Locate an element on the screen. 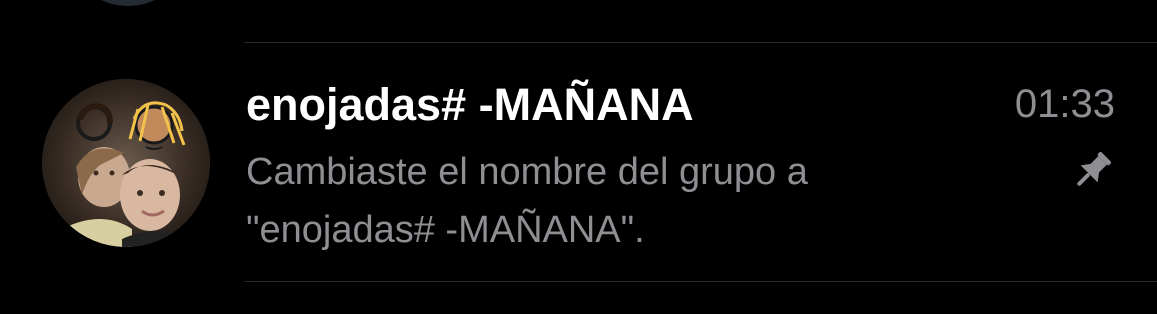 The image size is (1157, 314). chat-timestamp: 01:33 is located at coordinates (1064, 104).